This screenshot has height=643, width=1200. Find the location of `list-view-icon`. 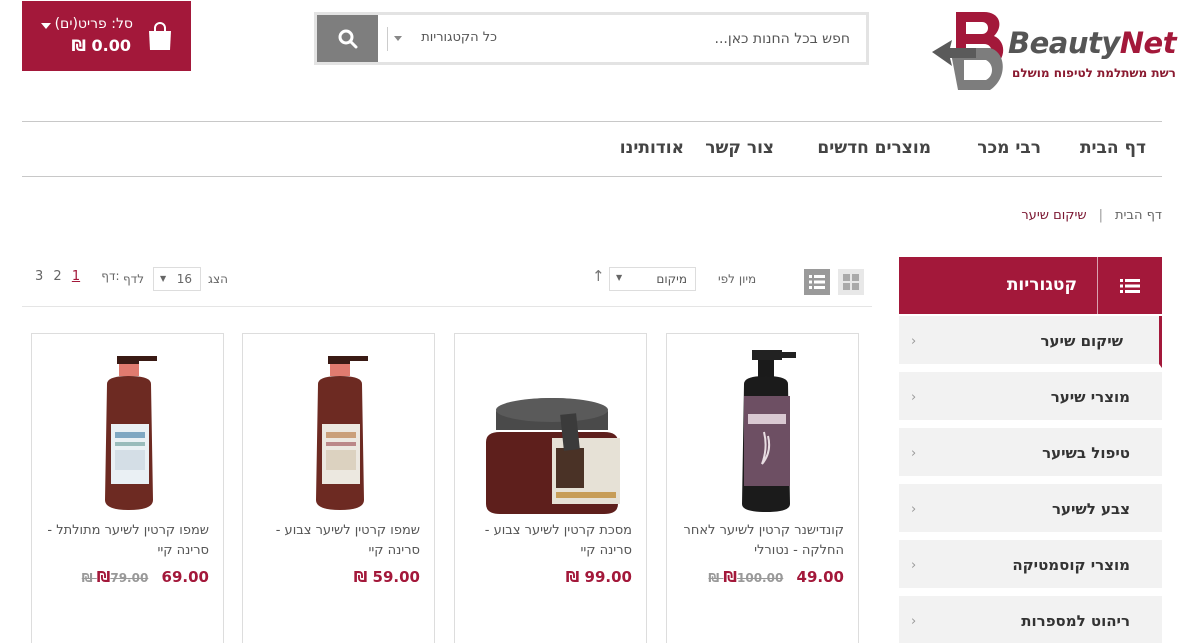

list-view-icon is located at coordinates (817, 282).